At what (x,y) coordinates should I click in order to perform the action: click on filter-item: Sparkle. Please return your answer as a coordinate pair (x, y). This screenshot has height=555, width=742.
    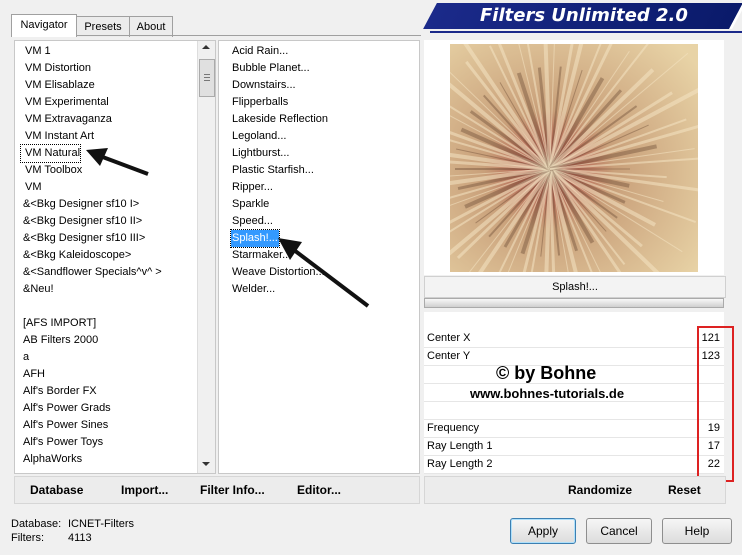
    Looking at the image, I should click on (250, 204).